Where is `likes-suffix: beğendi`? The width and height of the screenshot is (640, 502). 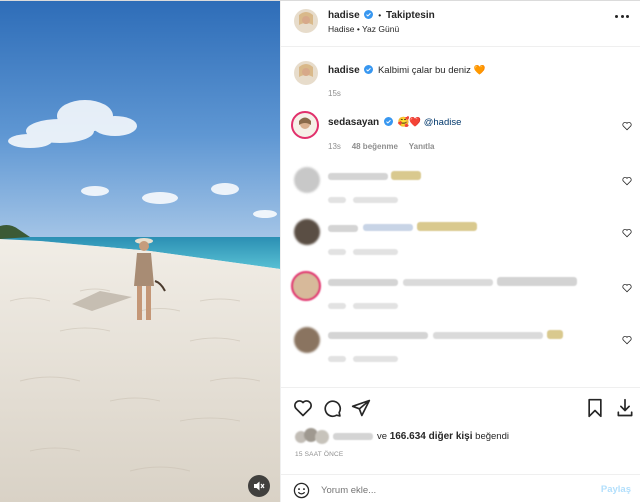 likes-suffix: beğendi is located at coordinates (492, 436).